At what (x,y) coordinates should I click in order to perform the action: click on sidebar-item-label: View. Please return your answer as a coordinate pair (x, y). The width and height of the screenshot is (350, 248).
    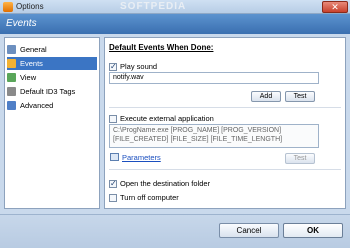
    Looking at the image, I should click on (28, 77).